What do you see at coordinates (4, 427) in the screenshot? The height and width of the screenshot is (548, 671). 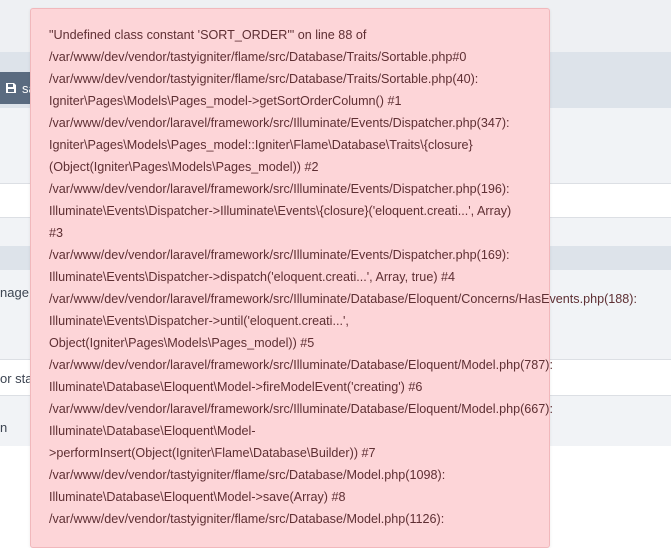 I see `field-label: n` at bounding box center [4, 427].